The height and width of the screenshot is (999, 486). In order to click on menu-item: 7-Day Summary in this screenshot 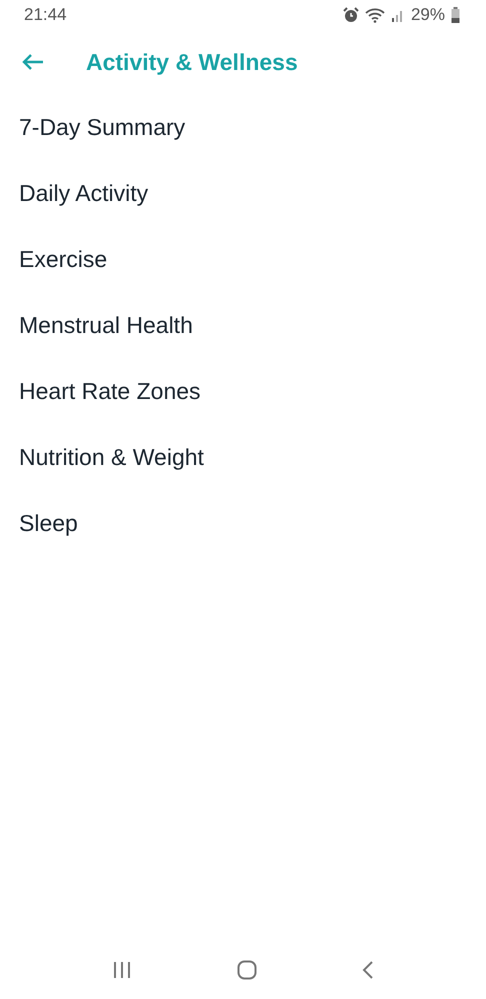, I will do `click(243, 127)`.